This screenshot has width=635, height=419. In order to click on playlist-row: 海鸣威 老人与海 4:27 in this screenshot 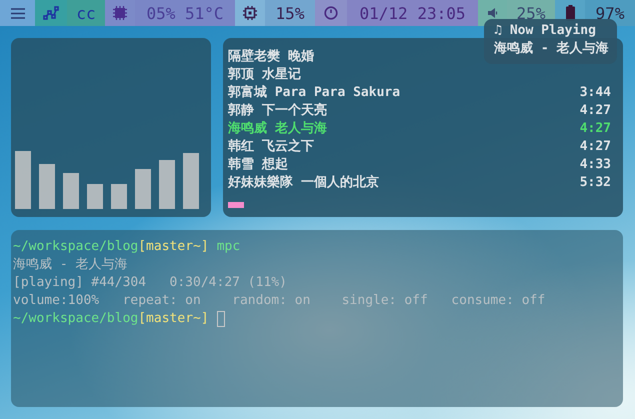, I will do `click(419, 128)`.